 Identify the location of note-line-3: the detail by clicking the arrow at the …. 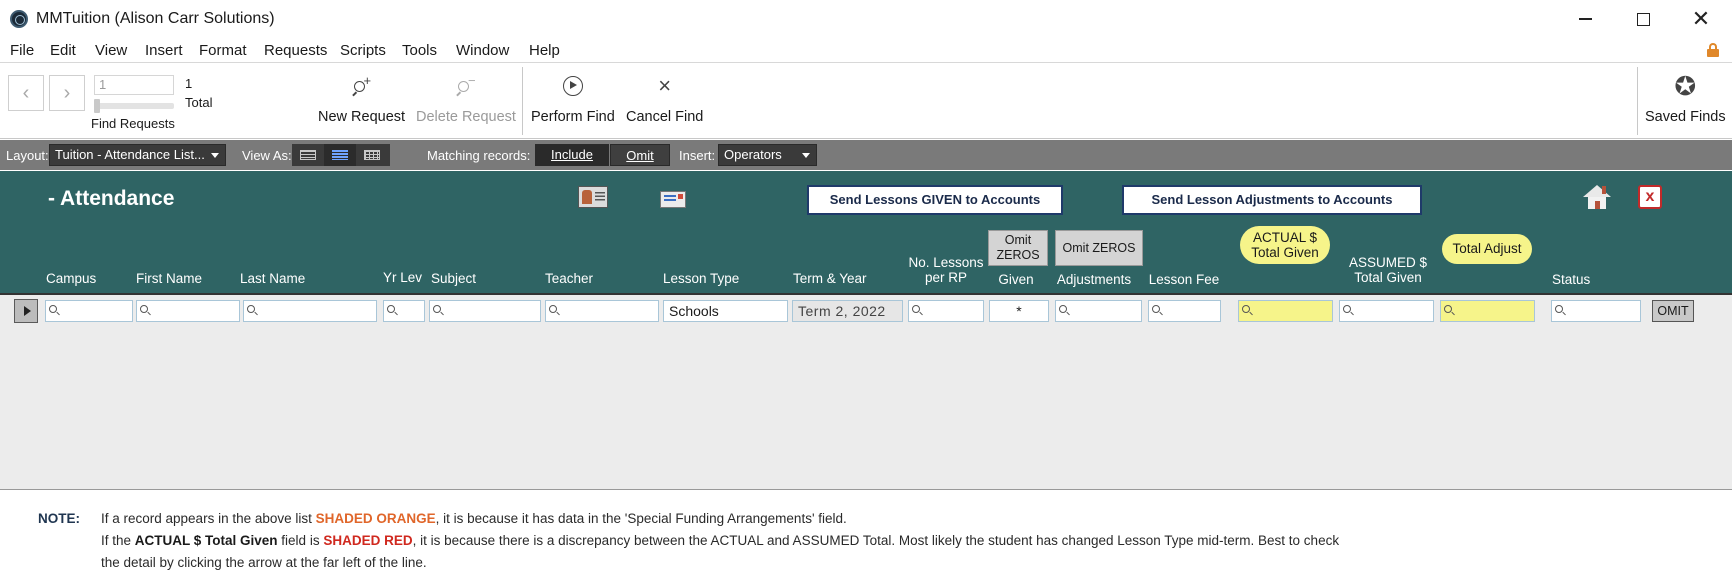
(264, 562).